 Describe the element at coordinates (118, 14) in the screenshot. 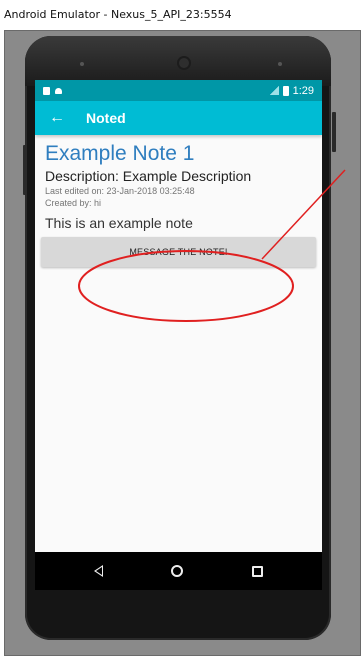

I see `window-title: Android Emulator - Nexus_5_API_23:5554` at that location.